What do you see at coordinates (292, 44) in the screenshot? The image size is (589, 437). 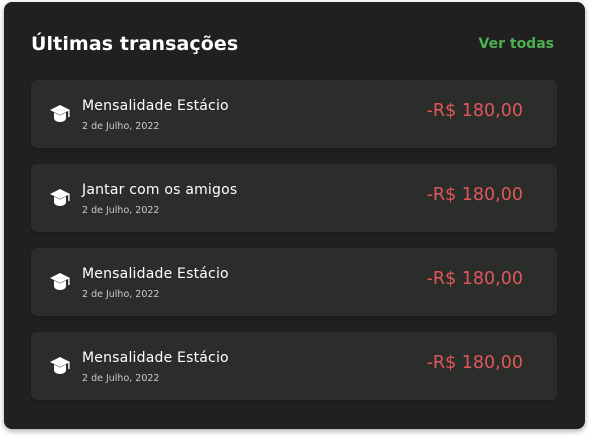 I see `card-header: Últimas transações Ver todas` at bounding box center [292, 44].